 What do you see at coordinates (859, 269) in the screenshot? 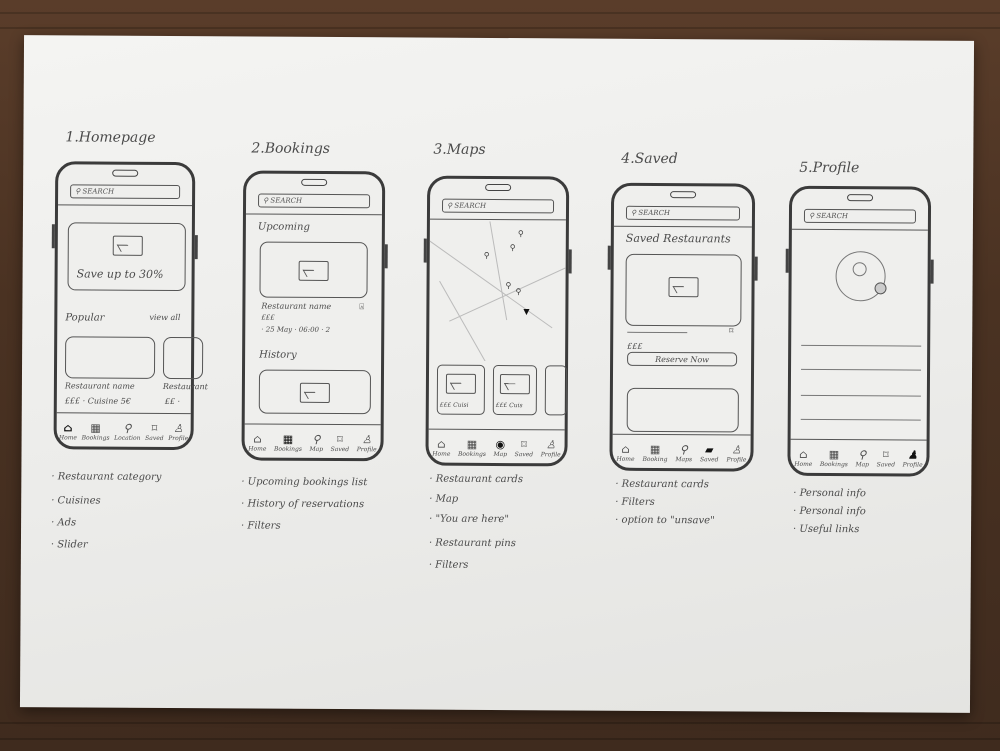
I see `person-icon` at bounding box center [859, 269].